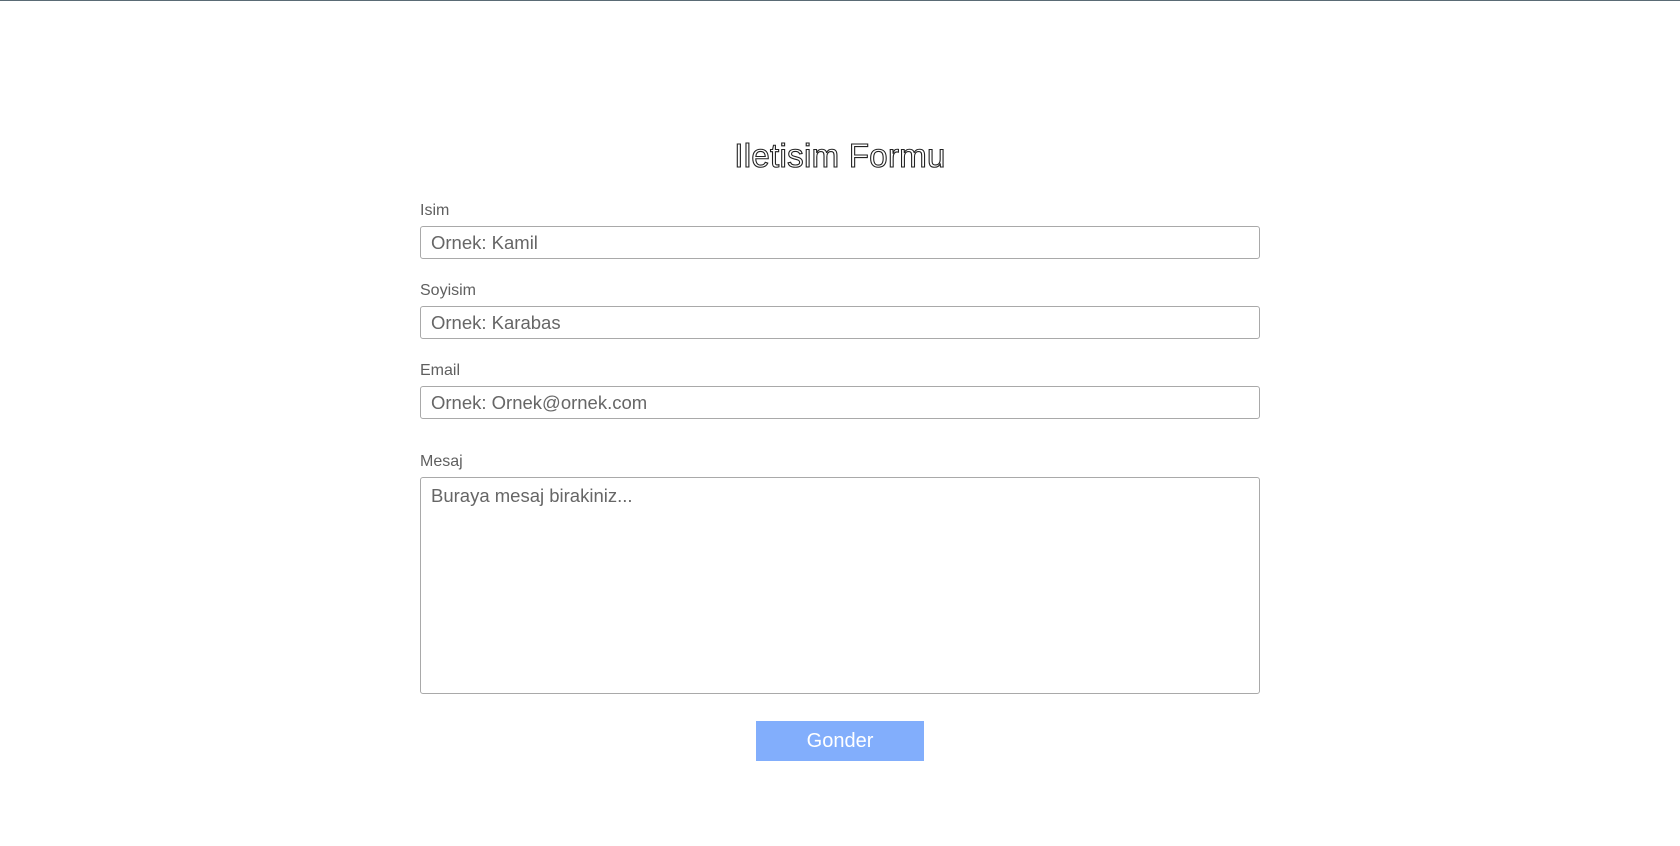  Describe the element at coordinates (435, 210) in the screenshot. I see `first-name-label: Isim` at that location.